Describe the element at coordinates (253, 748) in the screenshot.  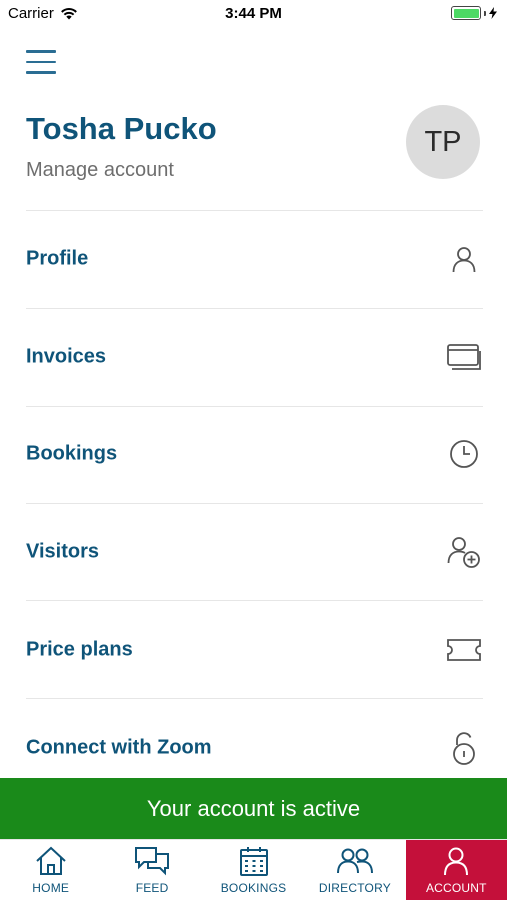
I see `menu-item-connect-zoom: Connect with Zoom` at that location.